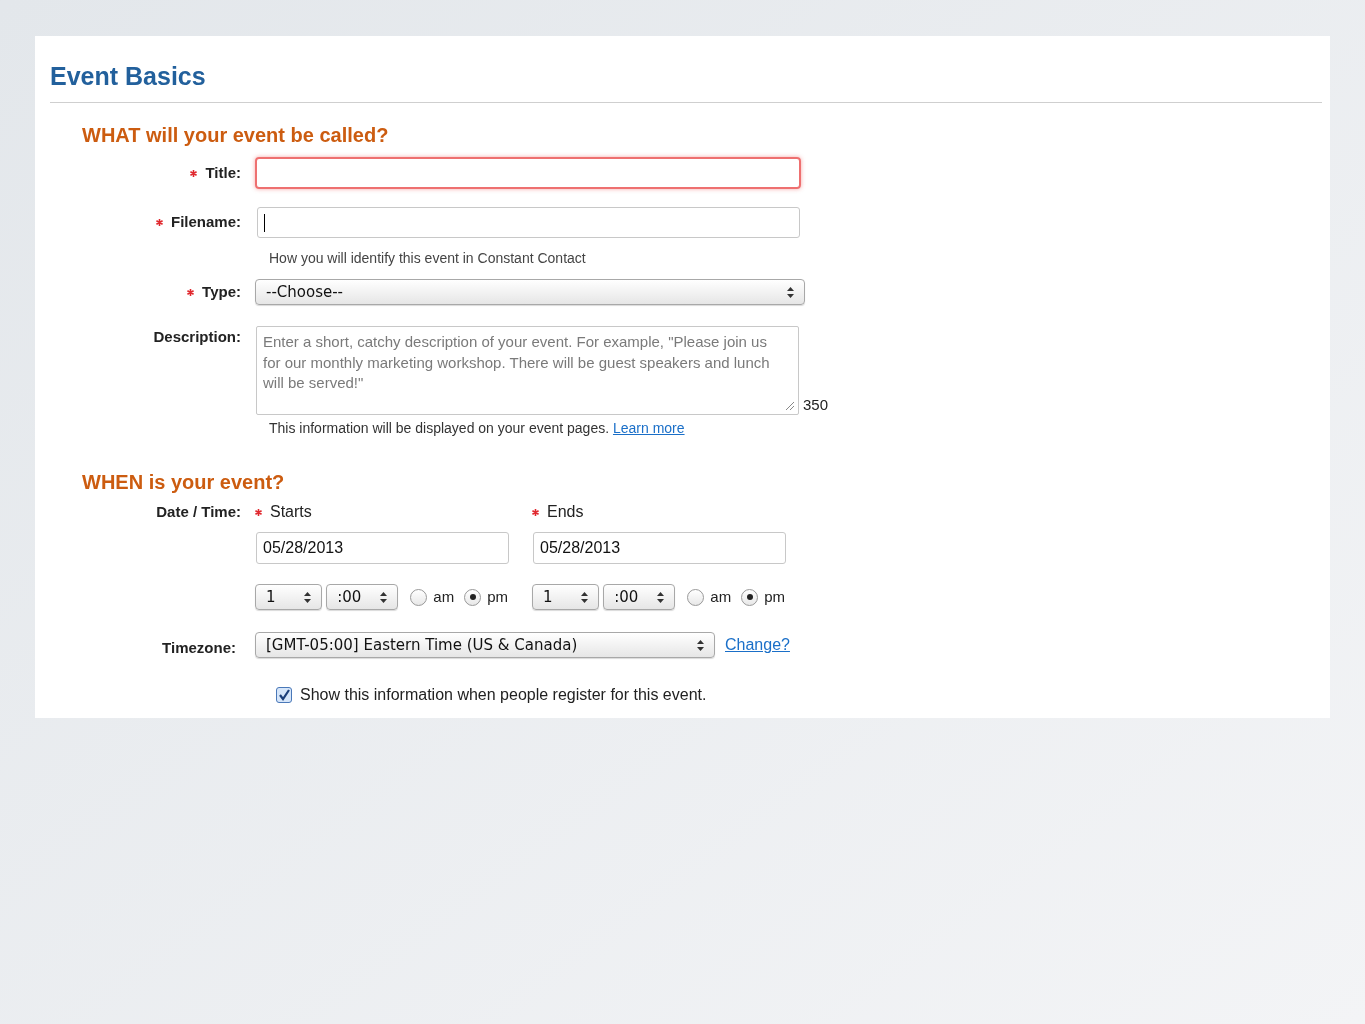 This screenshot has width=1365, height=1024. What do you see at coordinates (264, 222) in the screenshot?
I see `text-cursor` at bounding box center [264, 222].